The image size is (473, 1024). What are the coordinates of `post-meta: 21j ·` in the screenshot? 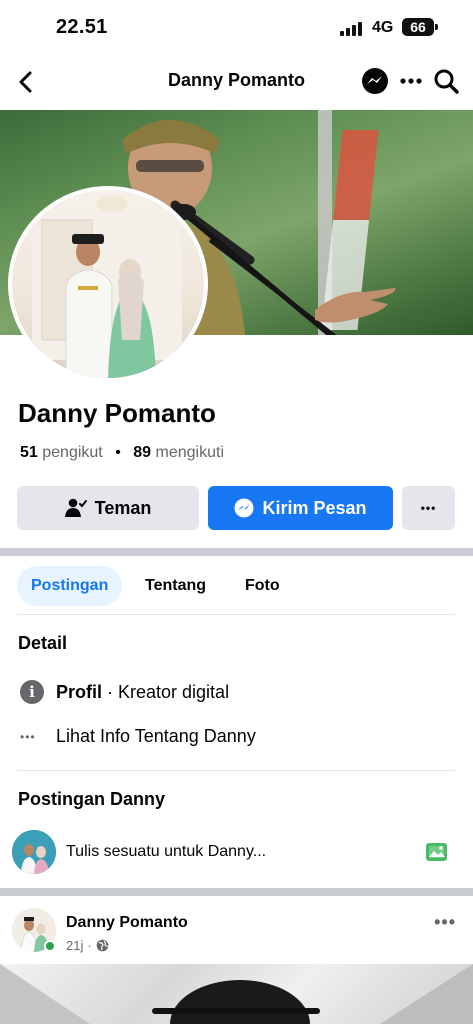 It's located at (87, 945).